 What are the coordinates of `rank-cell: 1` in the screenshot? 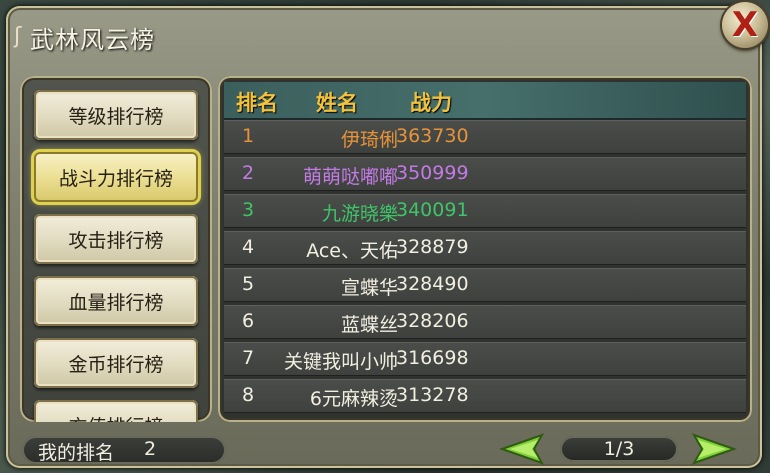 It's located at (248, 136).